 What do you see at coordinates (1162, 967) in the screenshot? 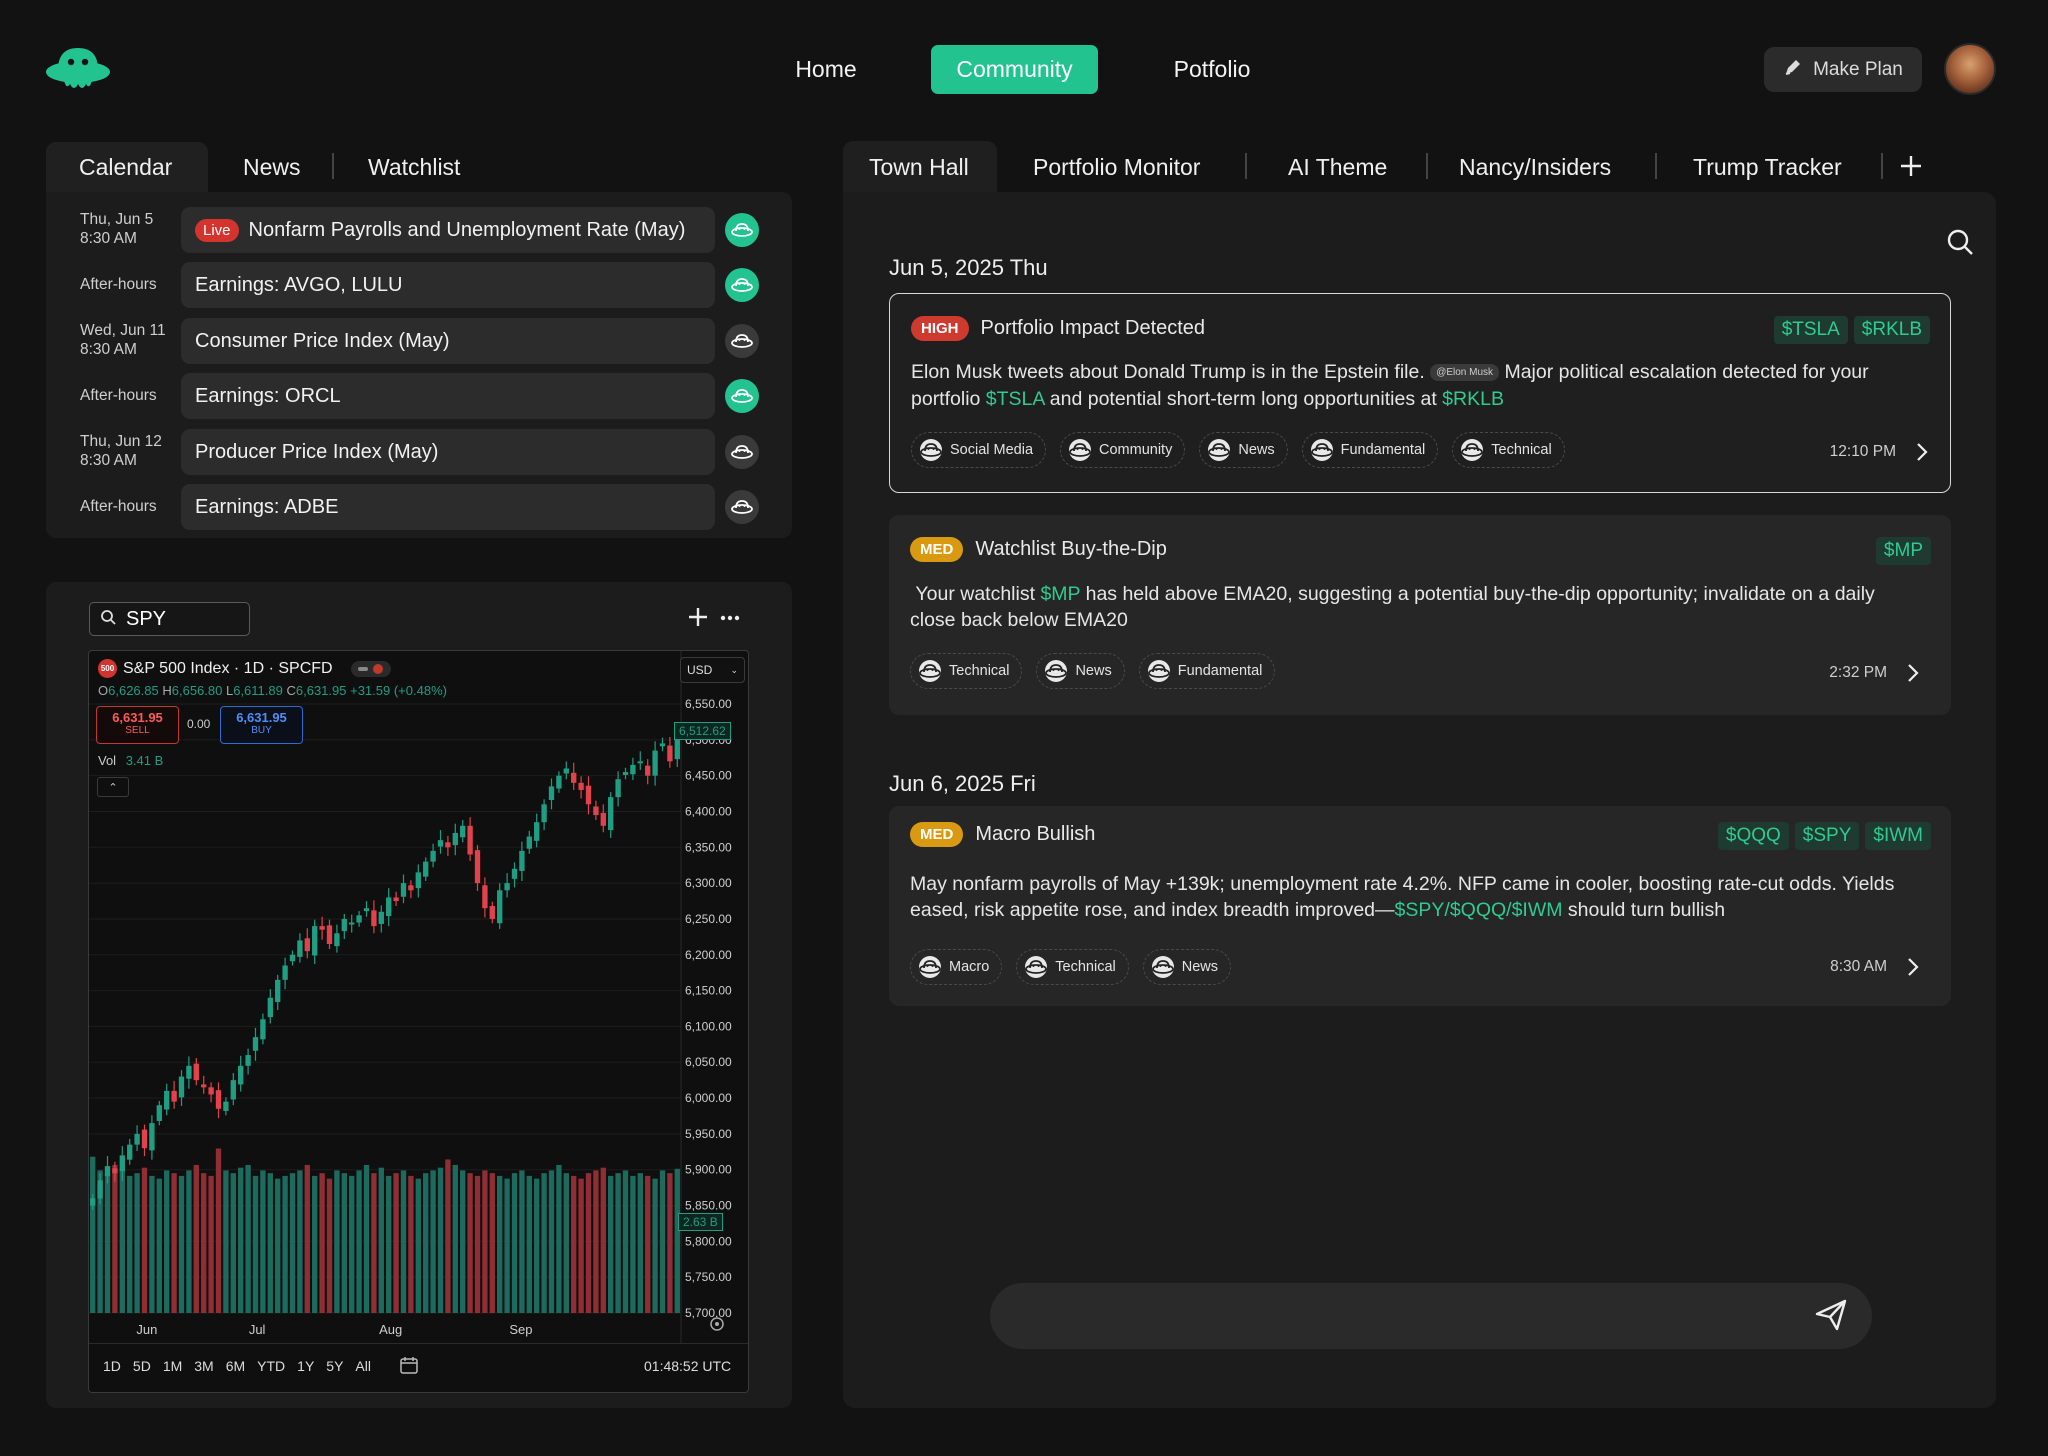
I see `ufo-icon` at bounding box center [1162, 967].